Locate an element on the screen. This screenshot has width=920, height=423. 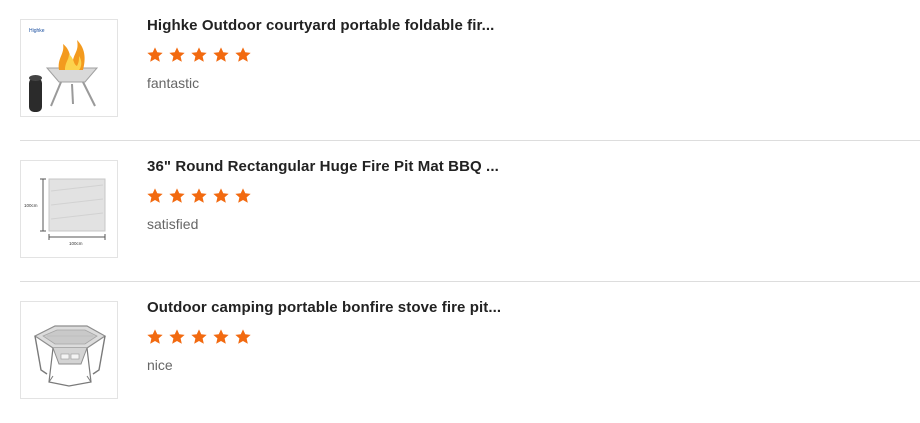
brand-logo-text: Highke is located at coordinates (37, 31).